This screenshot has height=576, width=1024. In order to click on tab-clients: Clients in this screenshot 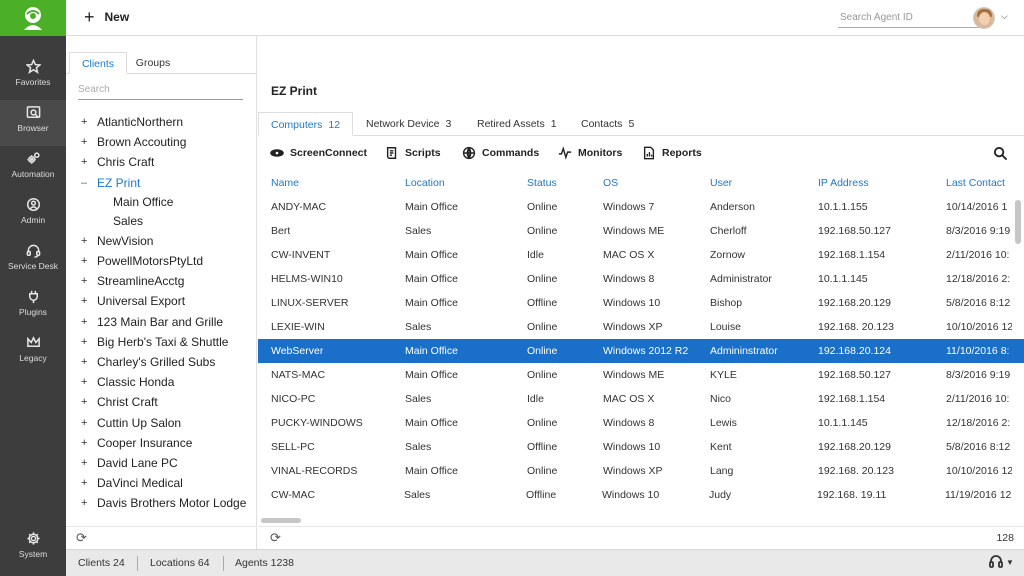, I will do `click(98, 63)`.